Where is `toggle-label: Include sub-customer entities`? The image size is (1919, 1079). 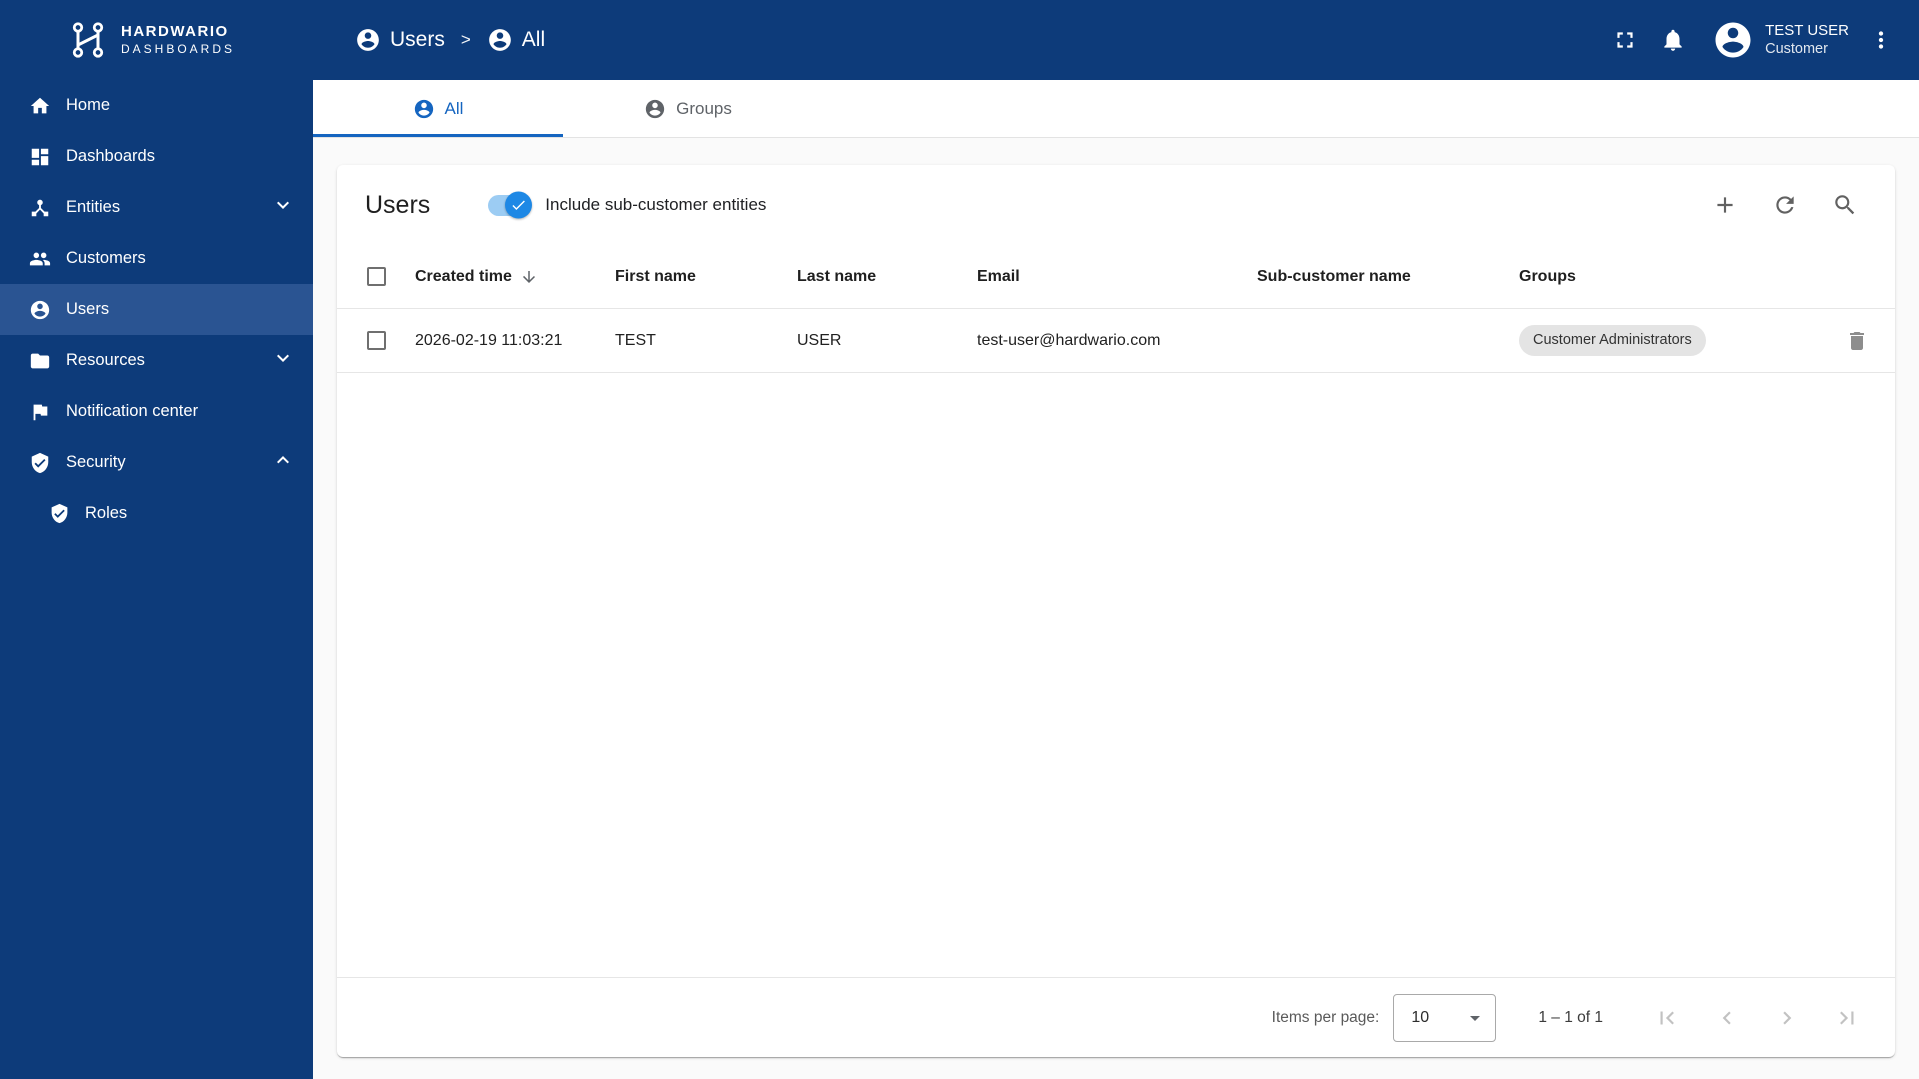 toggle-label: Include sub-customer entities is located at coordinates (656, 204).